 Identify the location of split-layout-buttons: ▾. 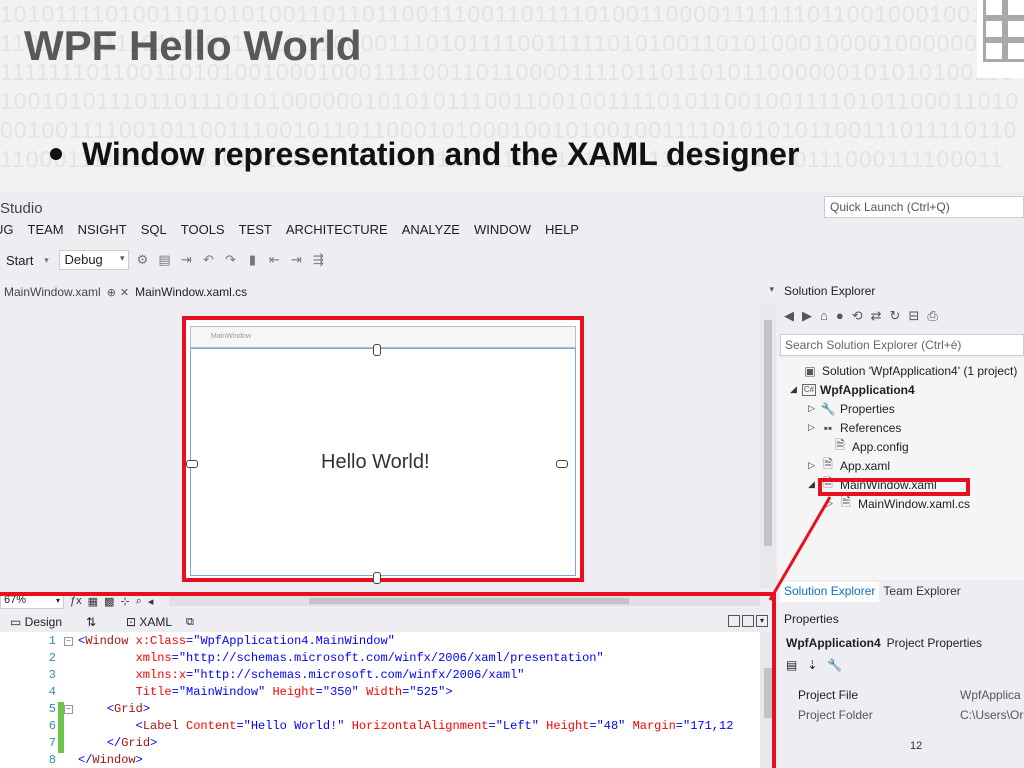
(748, 621).